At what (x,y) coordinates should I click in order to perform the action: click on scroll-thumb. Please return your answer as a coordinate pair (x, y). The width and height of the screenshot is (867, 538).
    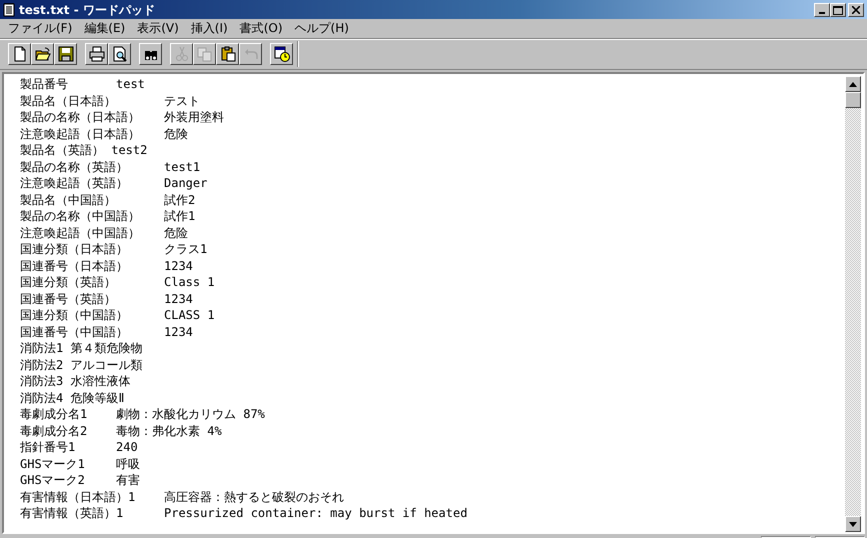
    Looking at the image, I should click on (853, 100).